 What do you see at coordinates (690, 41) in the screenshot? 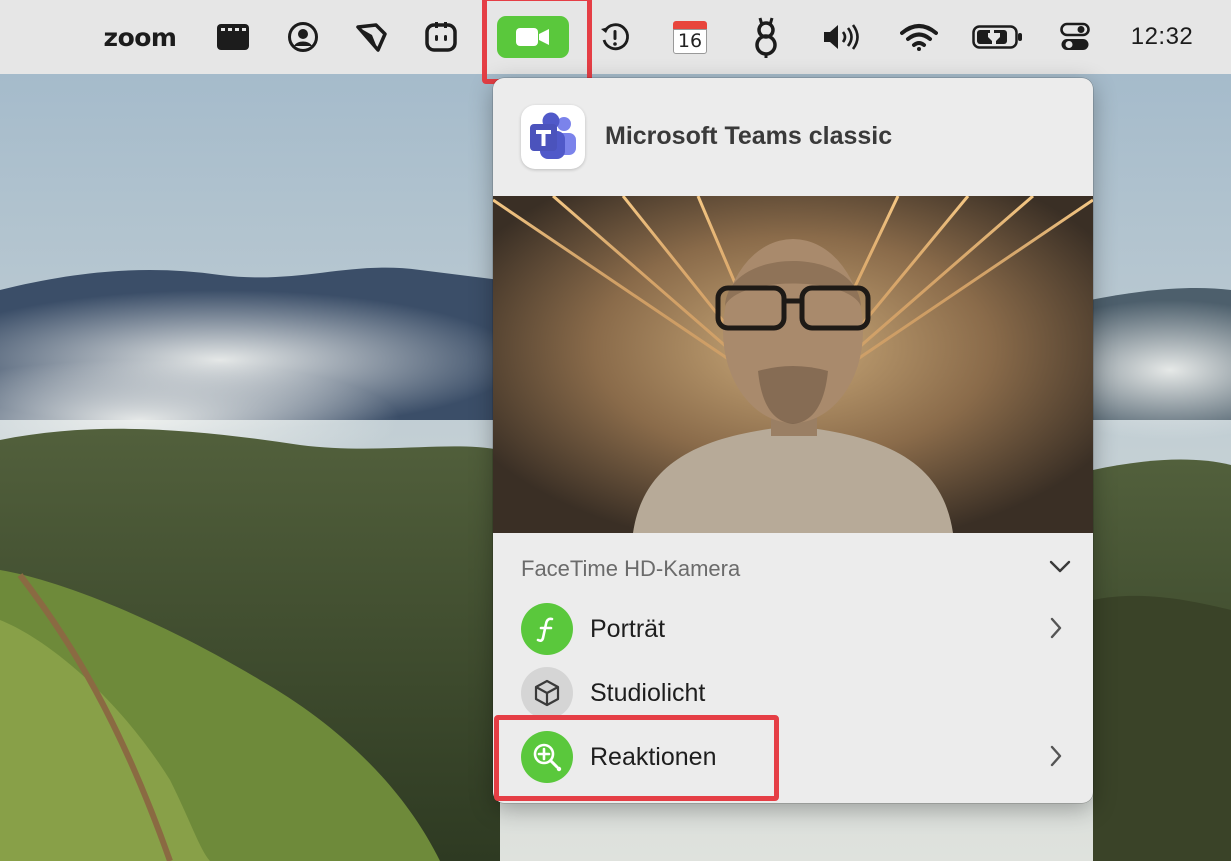
I see `calendar-day: 16` at bounding box center [690, 41].